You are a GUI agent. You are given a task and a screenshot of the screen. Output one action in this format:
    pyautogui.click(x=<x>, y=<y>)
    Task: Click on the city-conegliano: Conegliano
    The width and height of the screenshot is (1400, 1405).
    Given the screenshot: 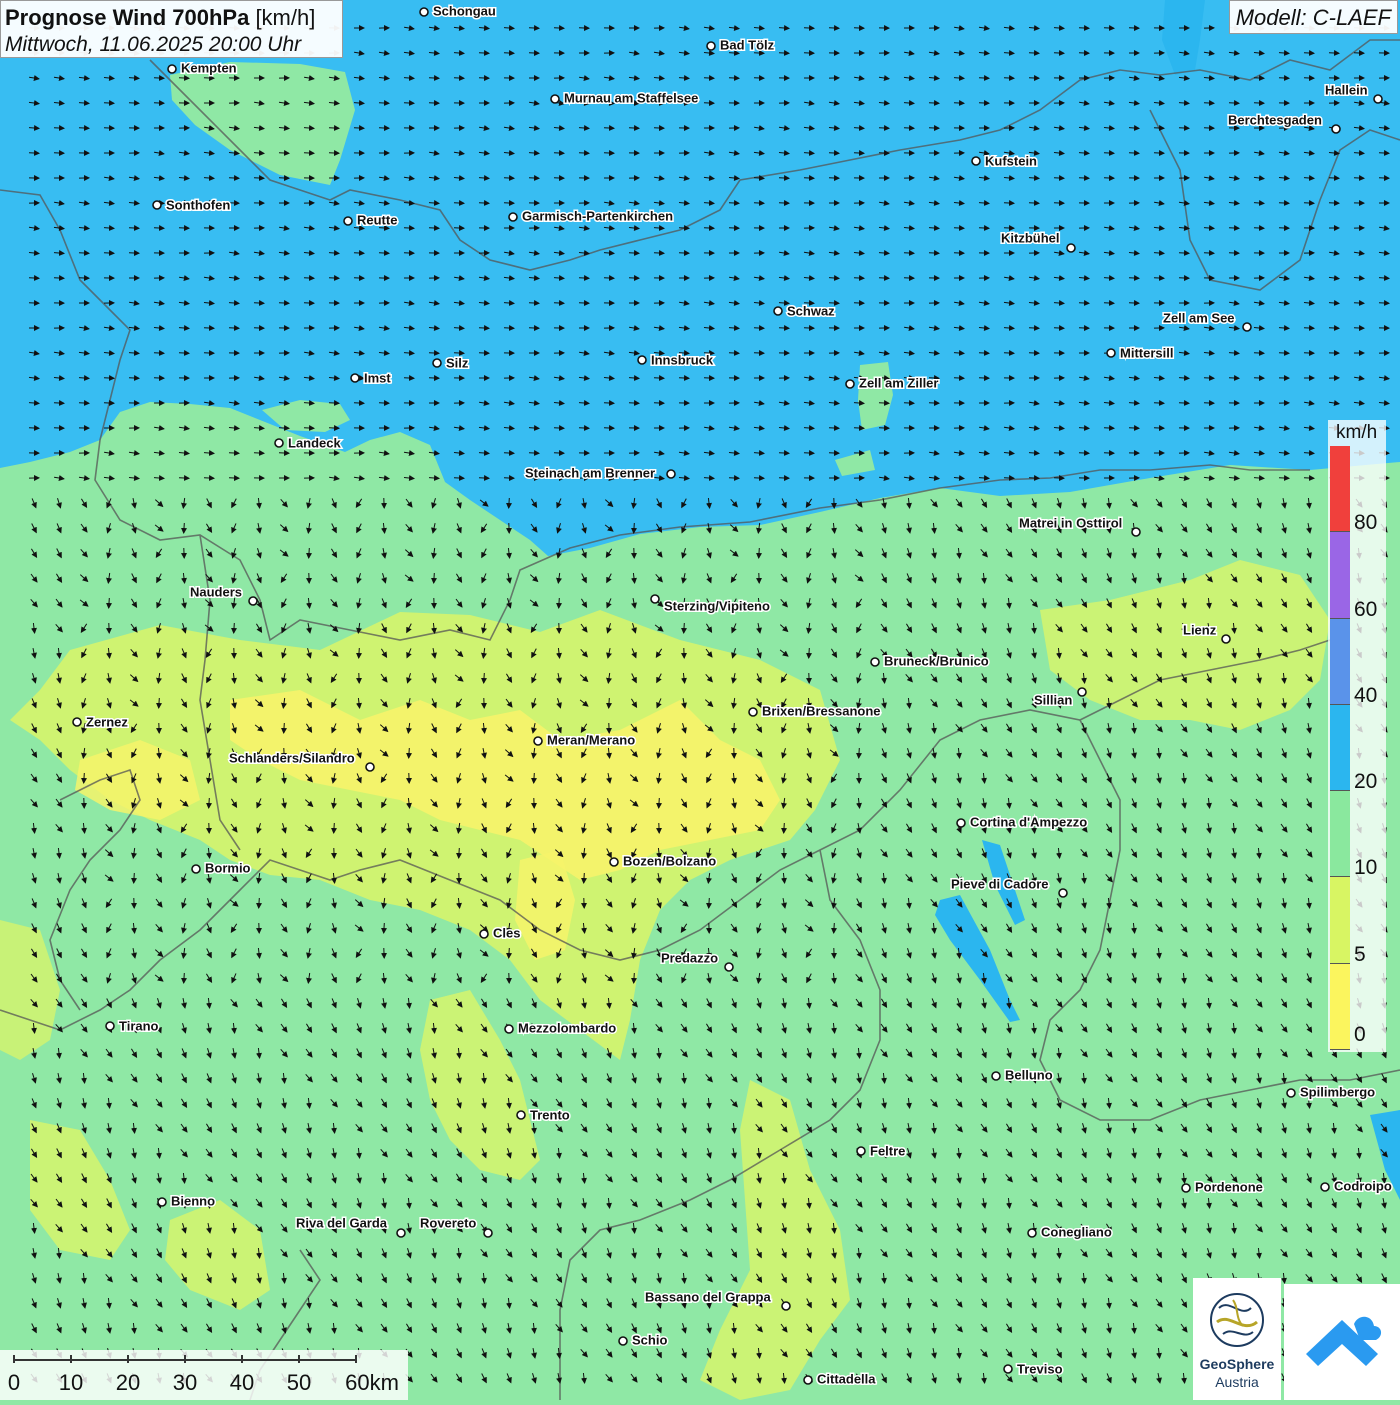 What is the action you would take?
    pyautogui.click(x=1070, y=1231)
    